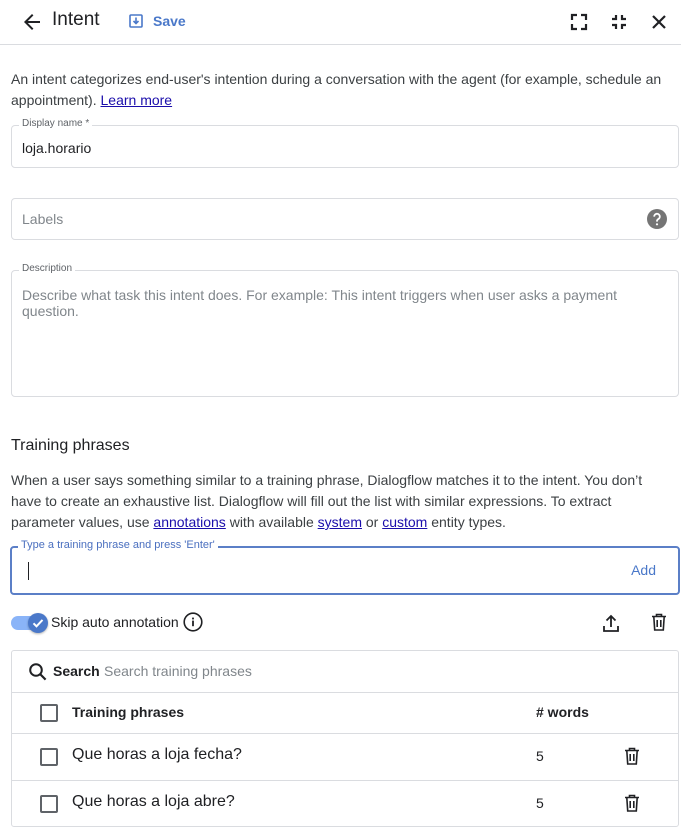  What do you see at coordinates (340, 22) in the screenshot?
I see `dialog-header: Intent Save` at bounding box center [340, 22].